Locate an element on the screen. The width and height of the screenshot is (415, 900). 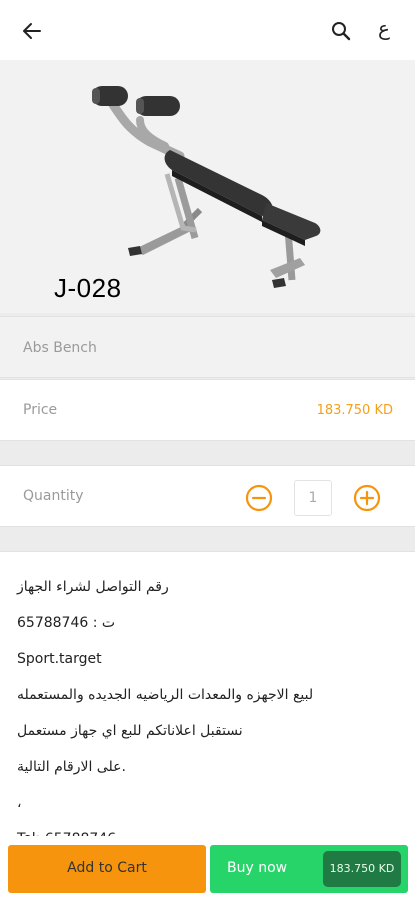
description-line: ت : 65788746 is located at coordinates (66, 623).